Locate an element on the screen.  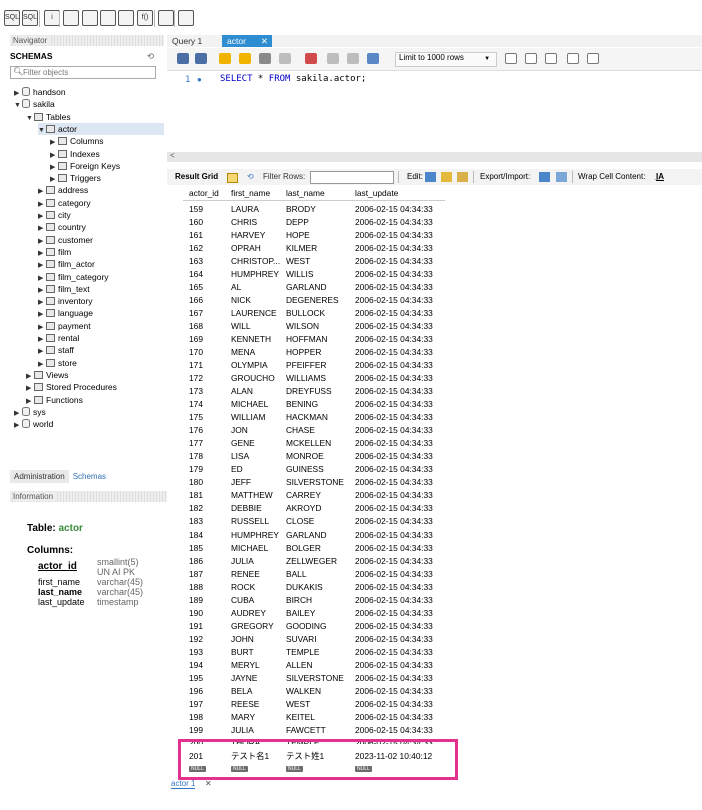
grid-cell: WILLIS is located at coordinates (319, 274).